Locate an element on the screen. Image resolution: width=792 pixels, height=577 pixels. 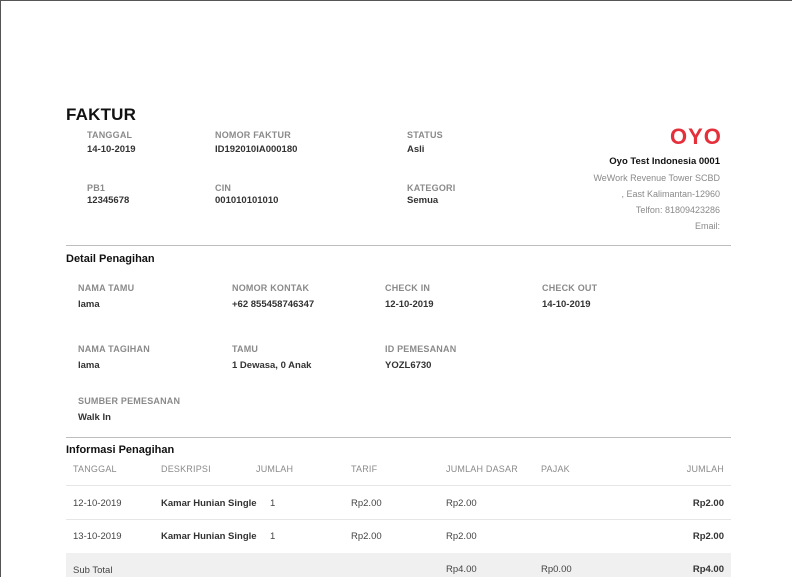
nama-tamu-value: lama is located at coordinates (89, 304).